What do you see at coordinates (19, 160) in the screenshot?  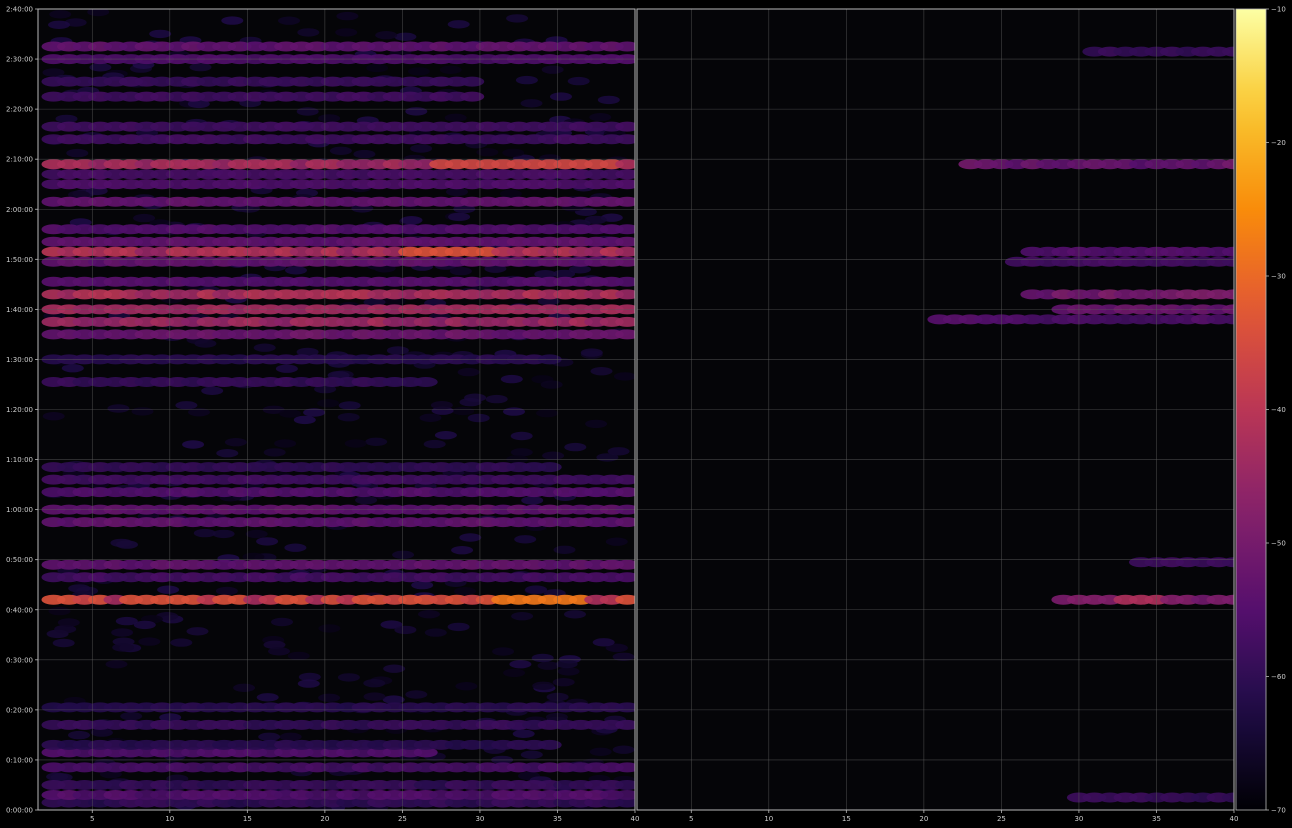 I see `y-tick-label: 2:10:00` at bounding box center [19, 160].